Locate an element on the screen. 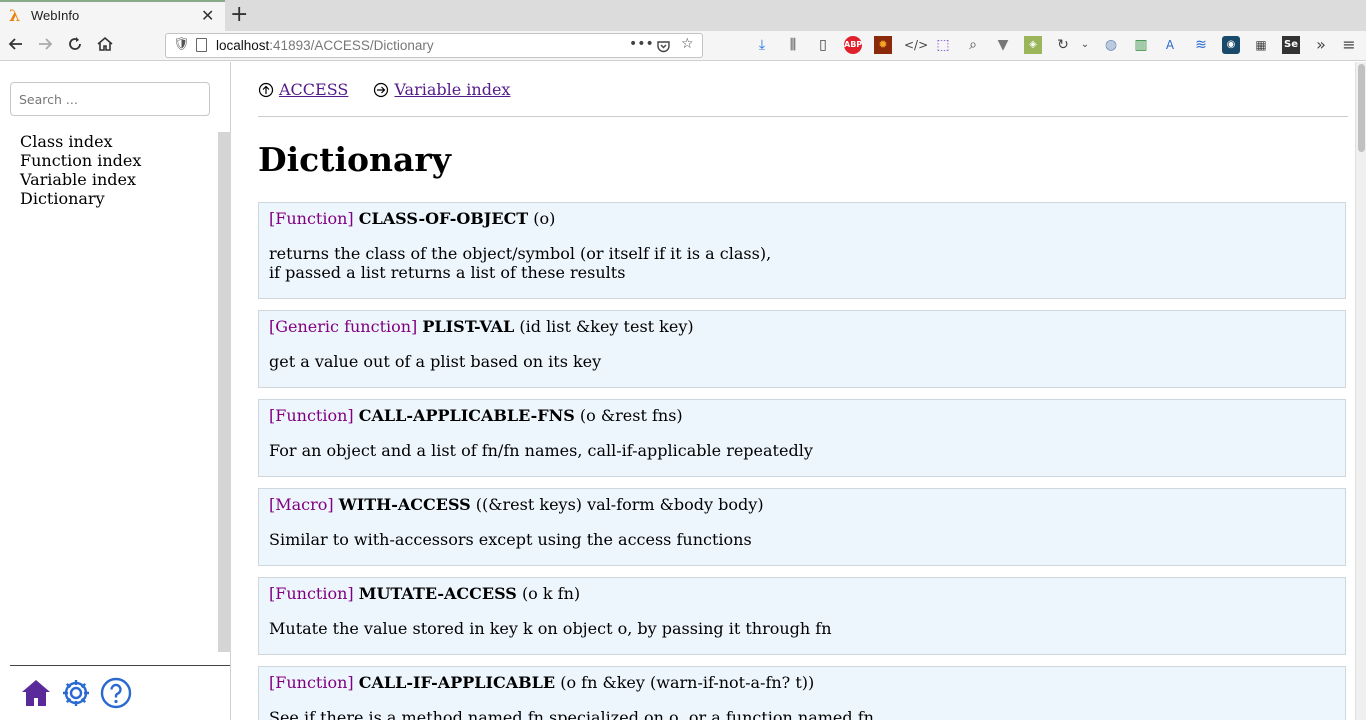 The height and width of the screenshot is (720, 1366). shield-icon: 🛡 is located at coordinates (181, 44).